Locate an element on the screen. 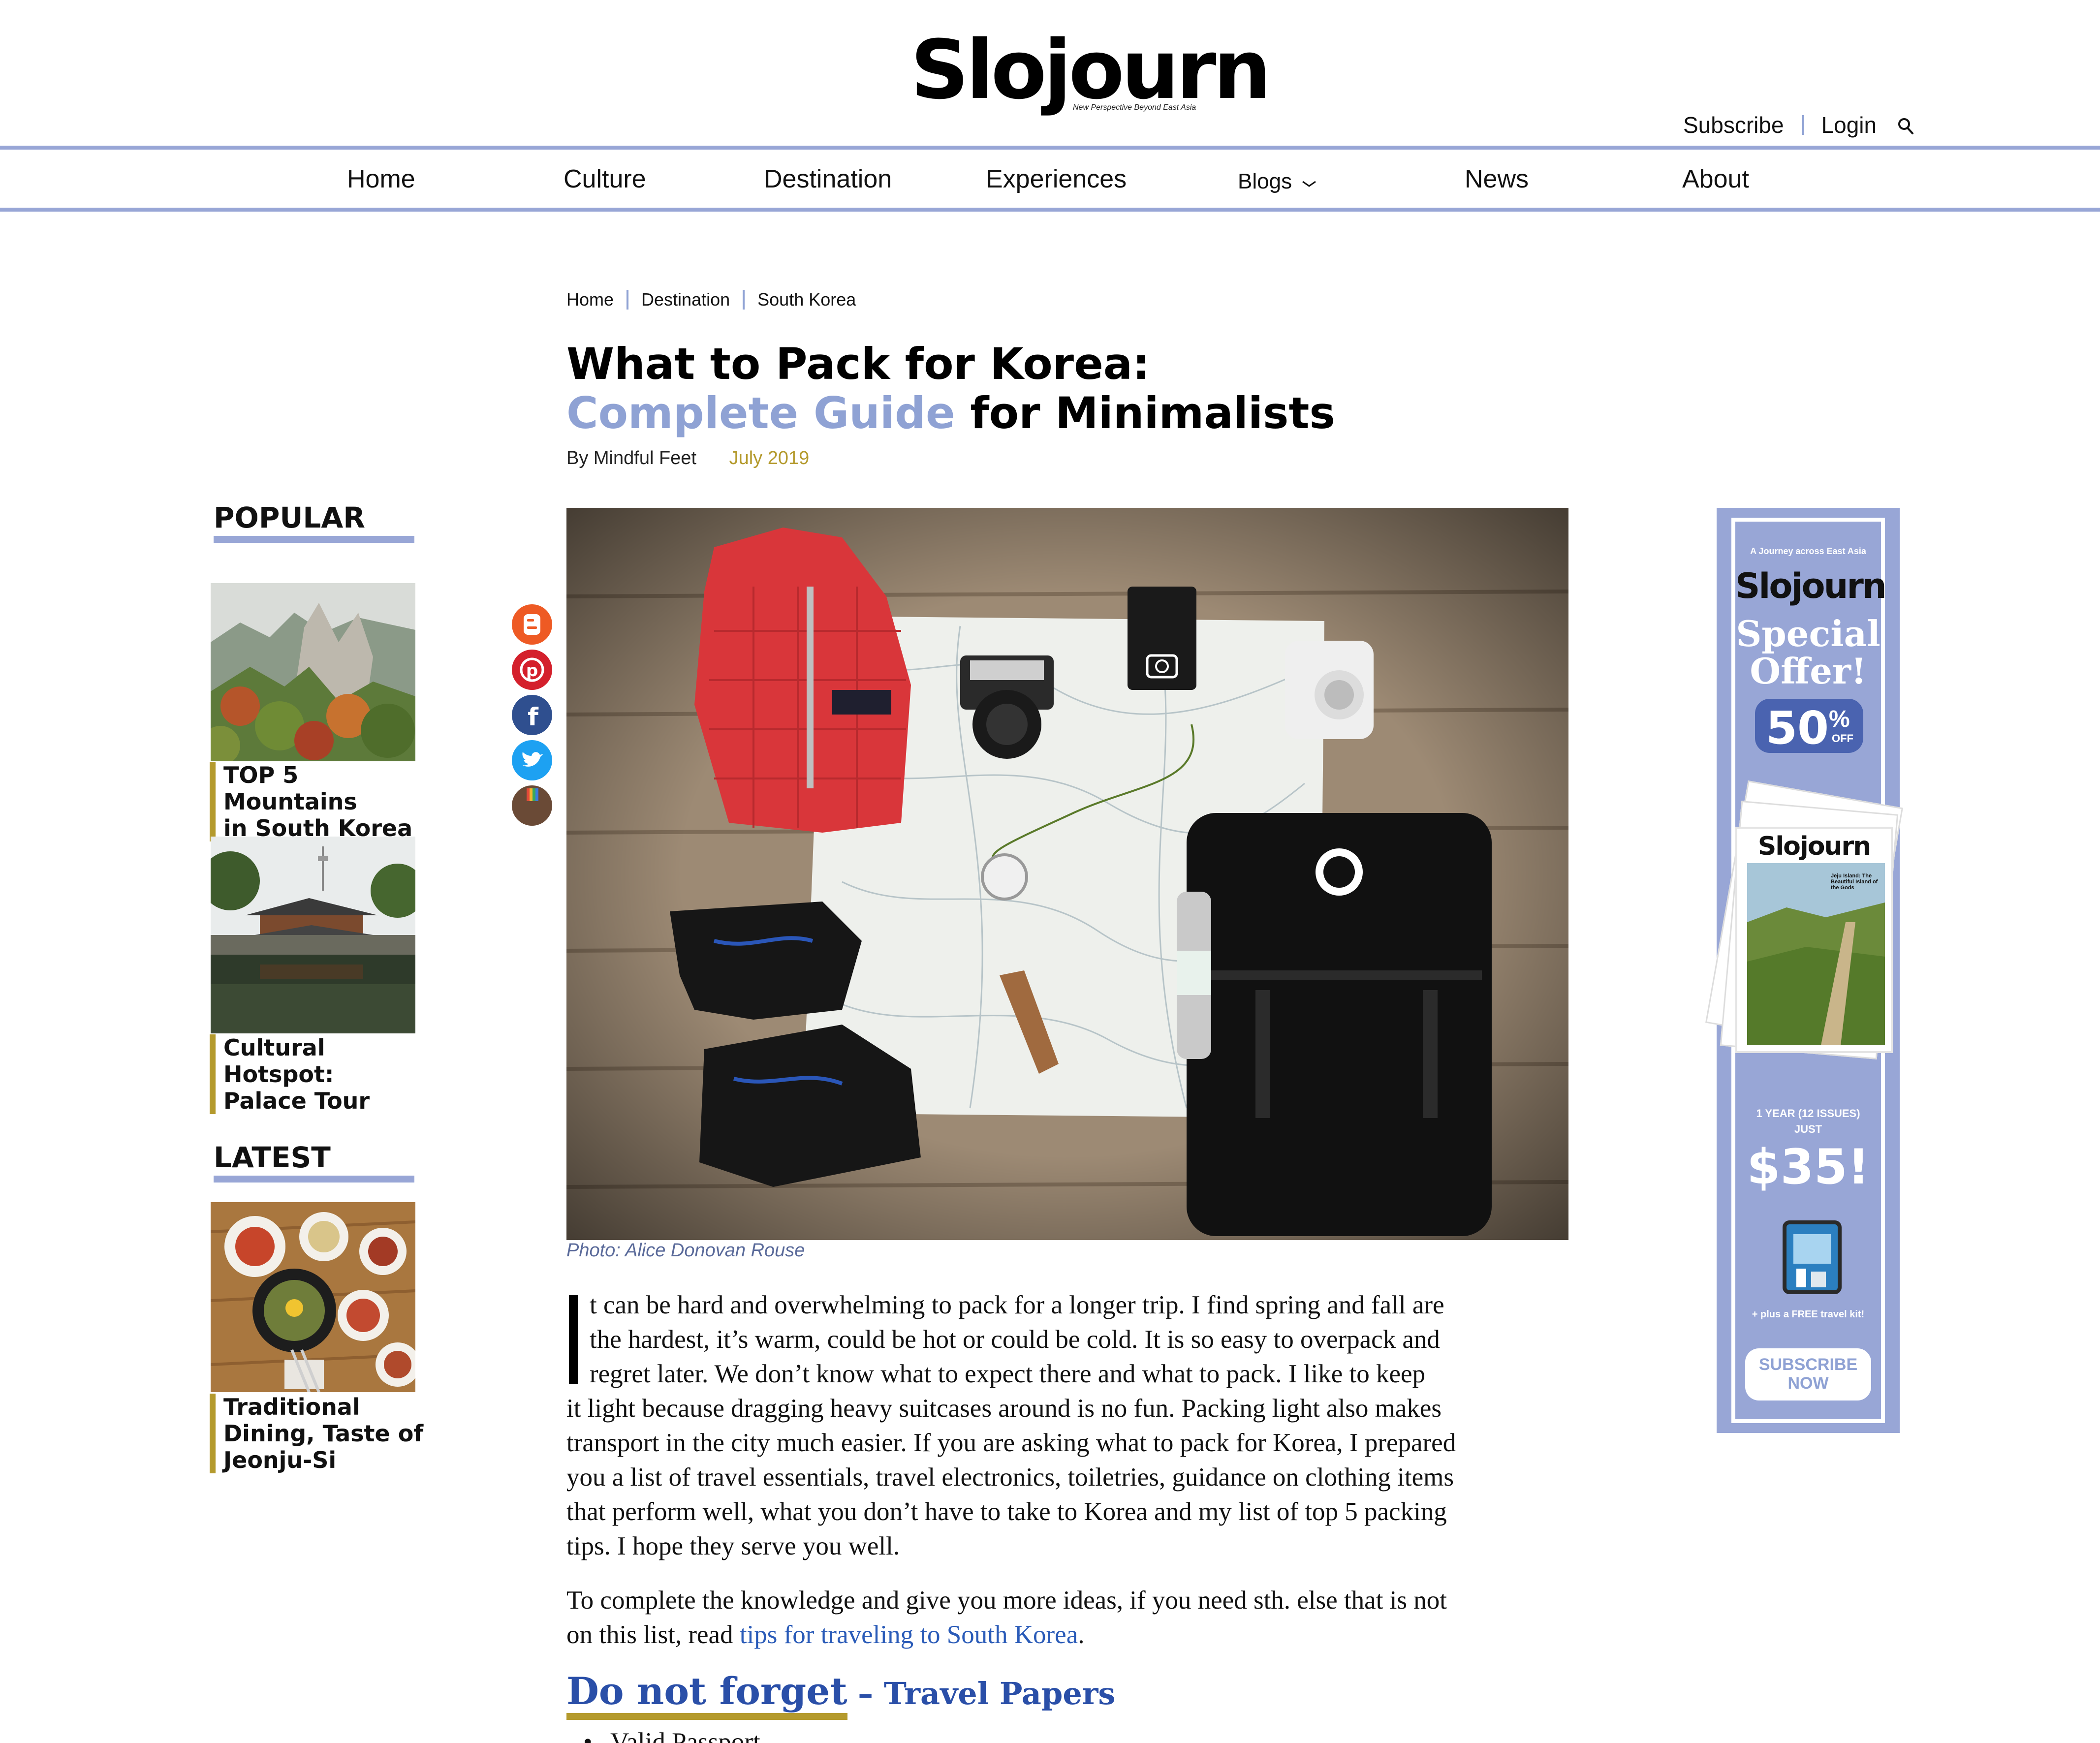 The width and height of the screenshot is (2100, 1743). svg-text: p is located at coordinates (532, 671).